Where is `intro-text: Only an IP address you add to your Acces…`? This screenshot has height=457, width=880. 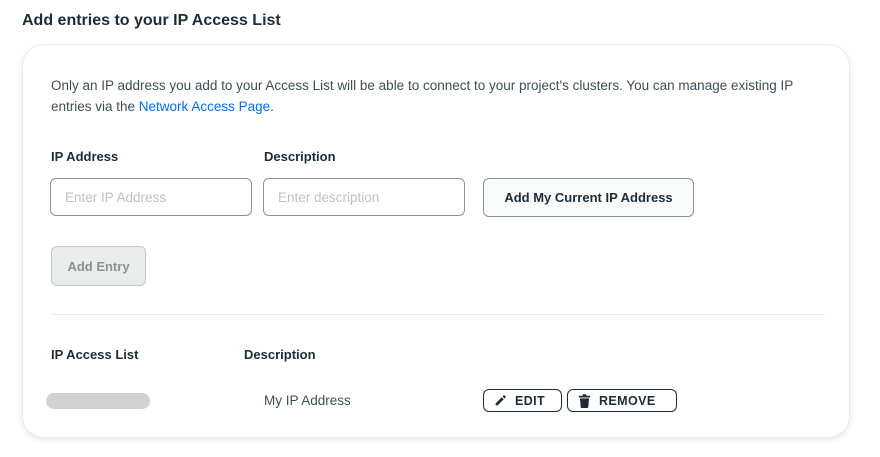
intro-text: Only an IP address you add to your Acces… is located at coordinates (441, 96).